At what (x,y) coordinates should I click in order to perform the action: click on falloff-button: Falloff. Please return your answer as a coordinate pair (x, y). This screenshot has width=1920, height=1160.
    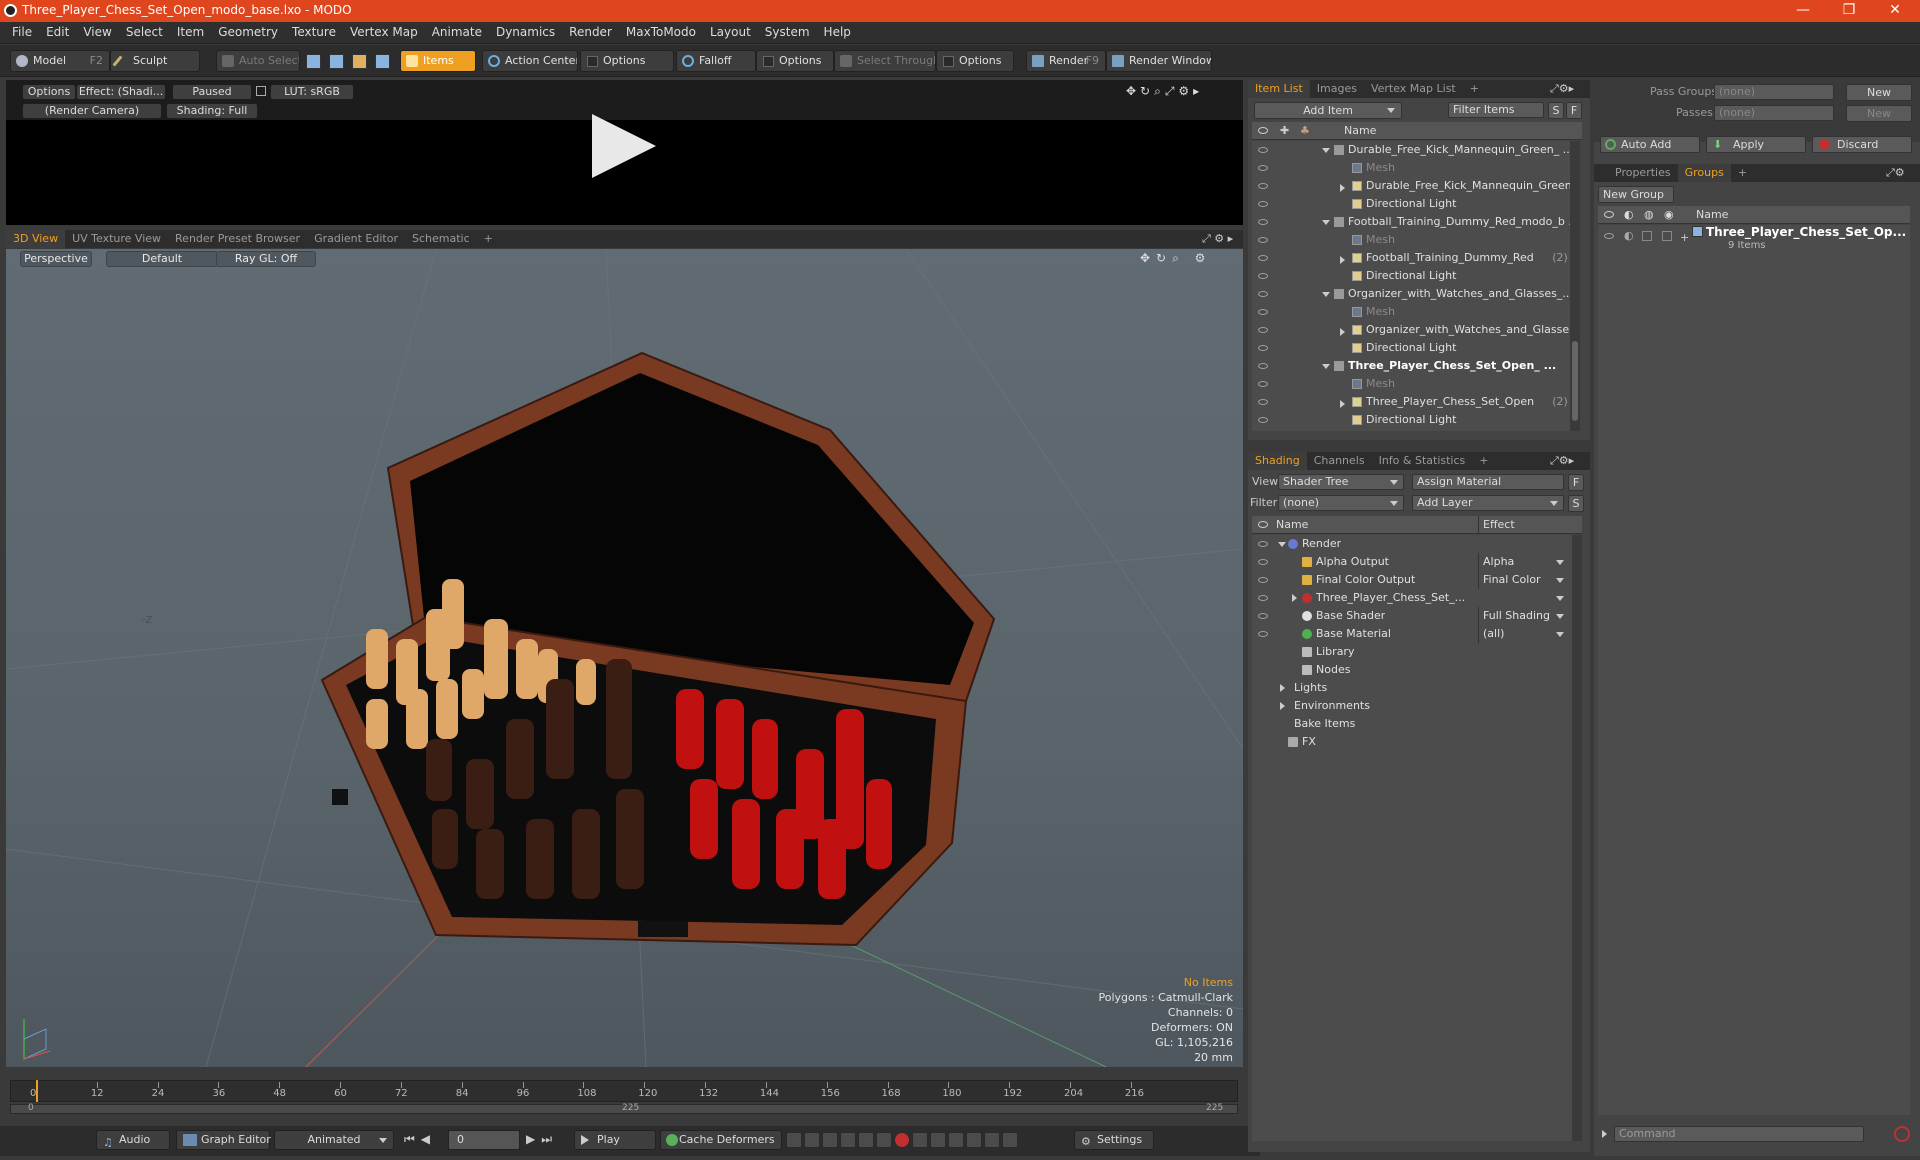
    Looking at the image, I should click on (716, 61).